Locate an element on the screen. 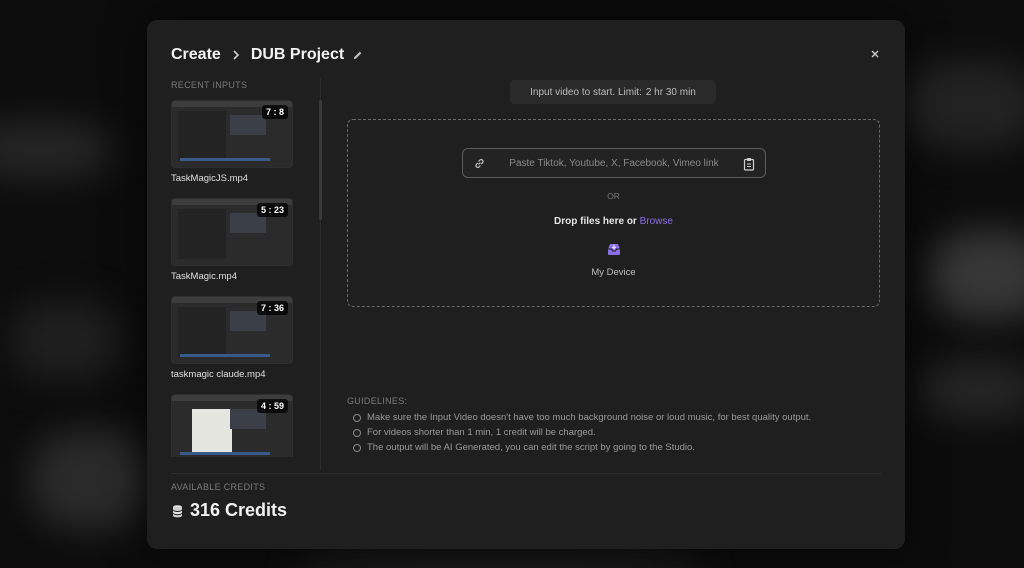 The image size is (1024, 568). duration-badge: 7 : 8 is located at coordinates (274, 112).